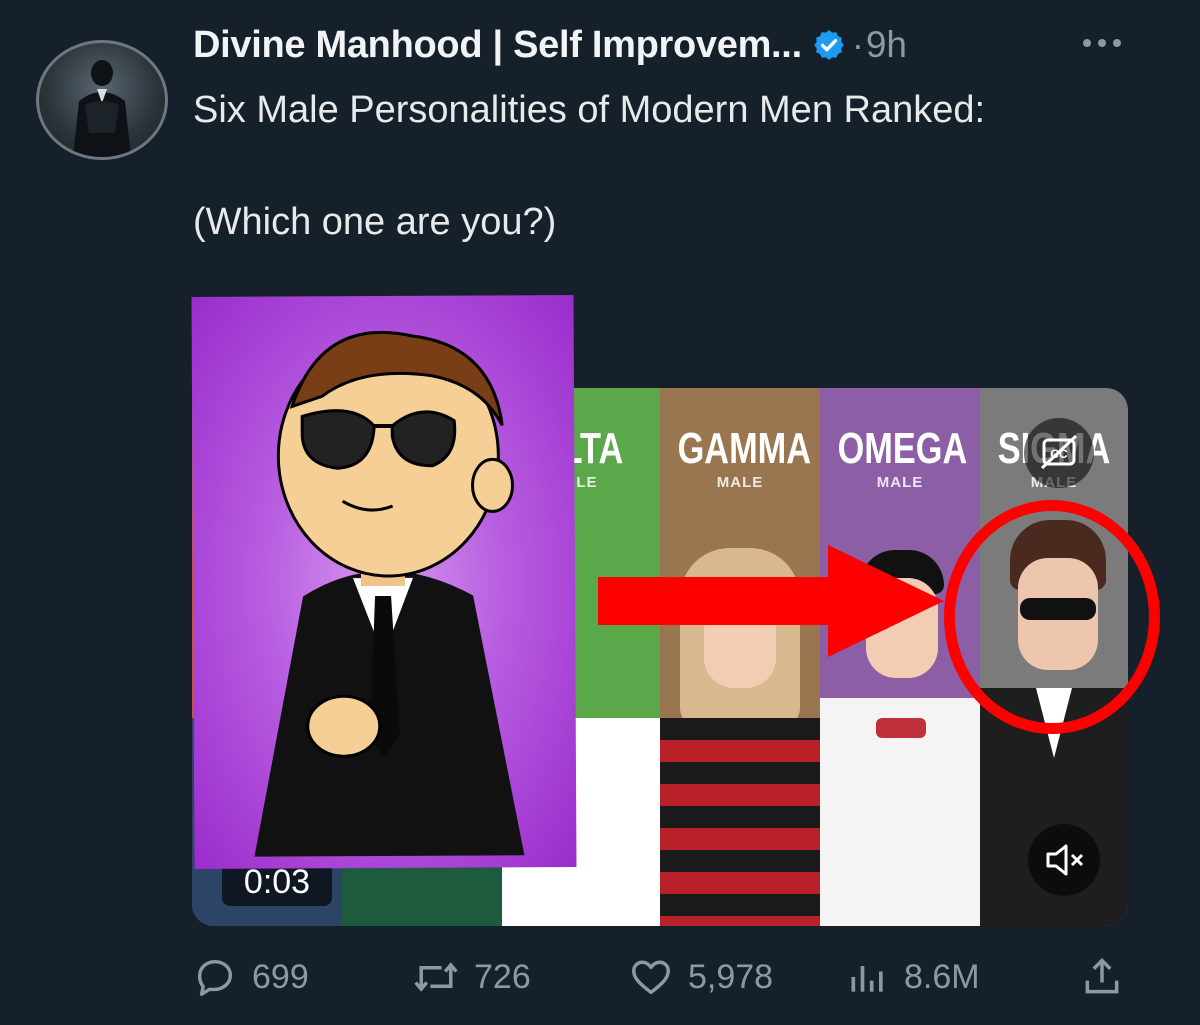 The image size is (1200, 1025). Describe the element at coordinates (1102, 976) in the screenshot. I see `share-icon` at that location.